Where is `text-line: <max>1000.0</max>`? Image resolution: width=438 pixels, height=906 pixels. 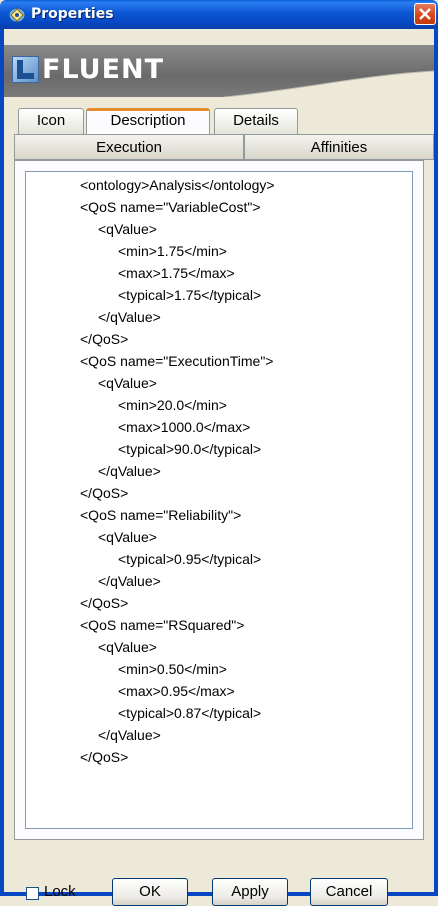 text-line: <max>1000.0</max> is located at coordinates (184, 427).